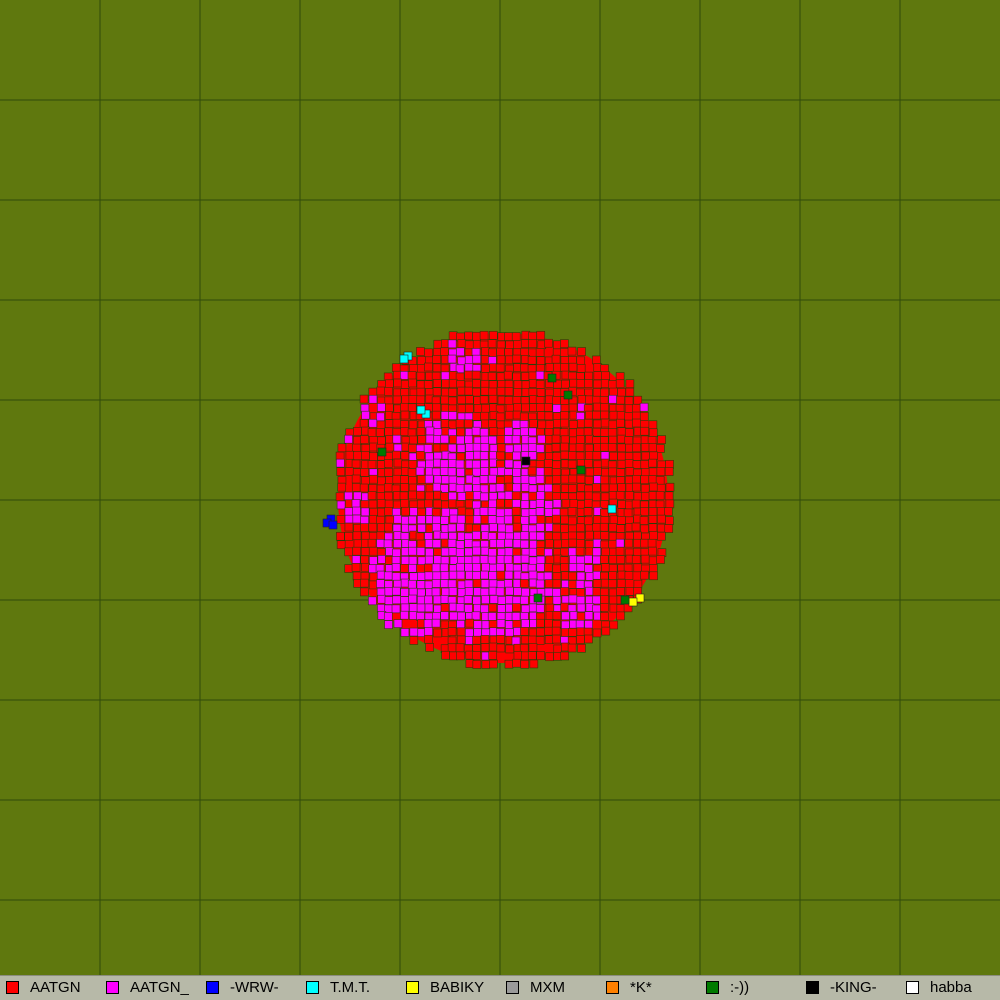  I want to click on territory-cluster, so click(505, 499).